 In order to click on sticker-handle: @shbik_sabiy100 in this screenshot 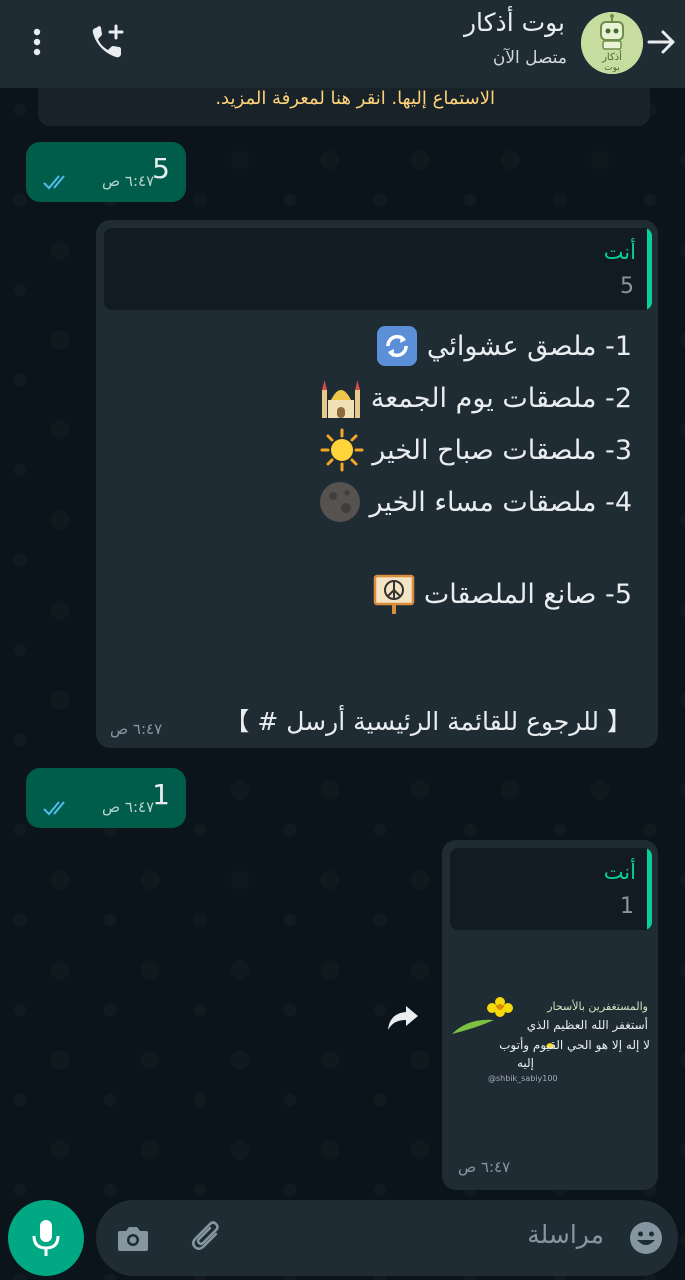, I will do `click(523, 1078)`.